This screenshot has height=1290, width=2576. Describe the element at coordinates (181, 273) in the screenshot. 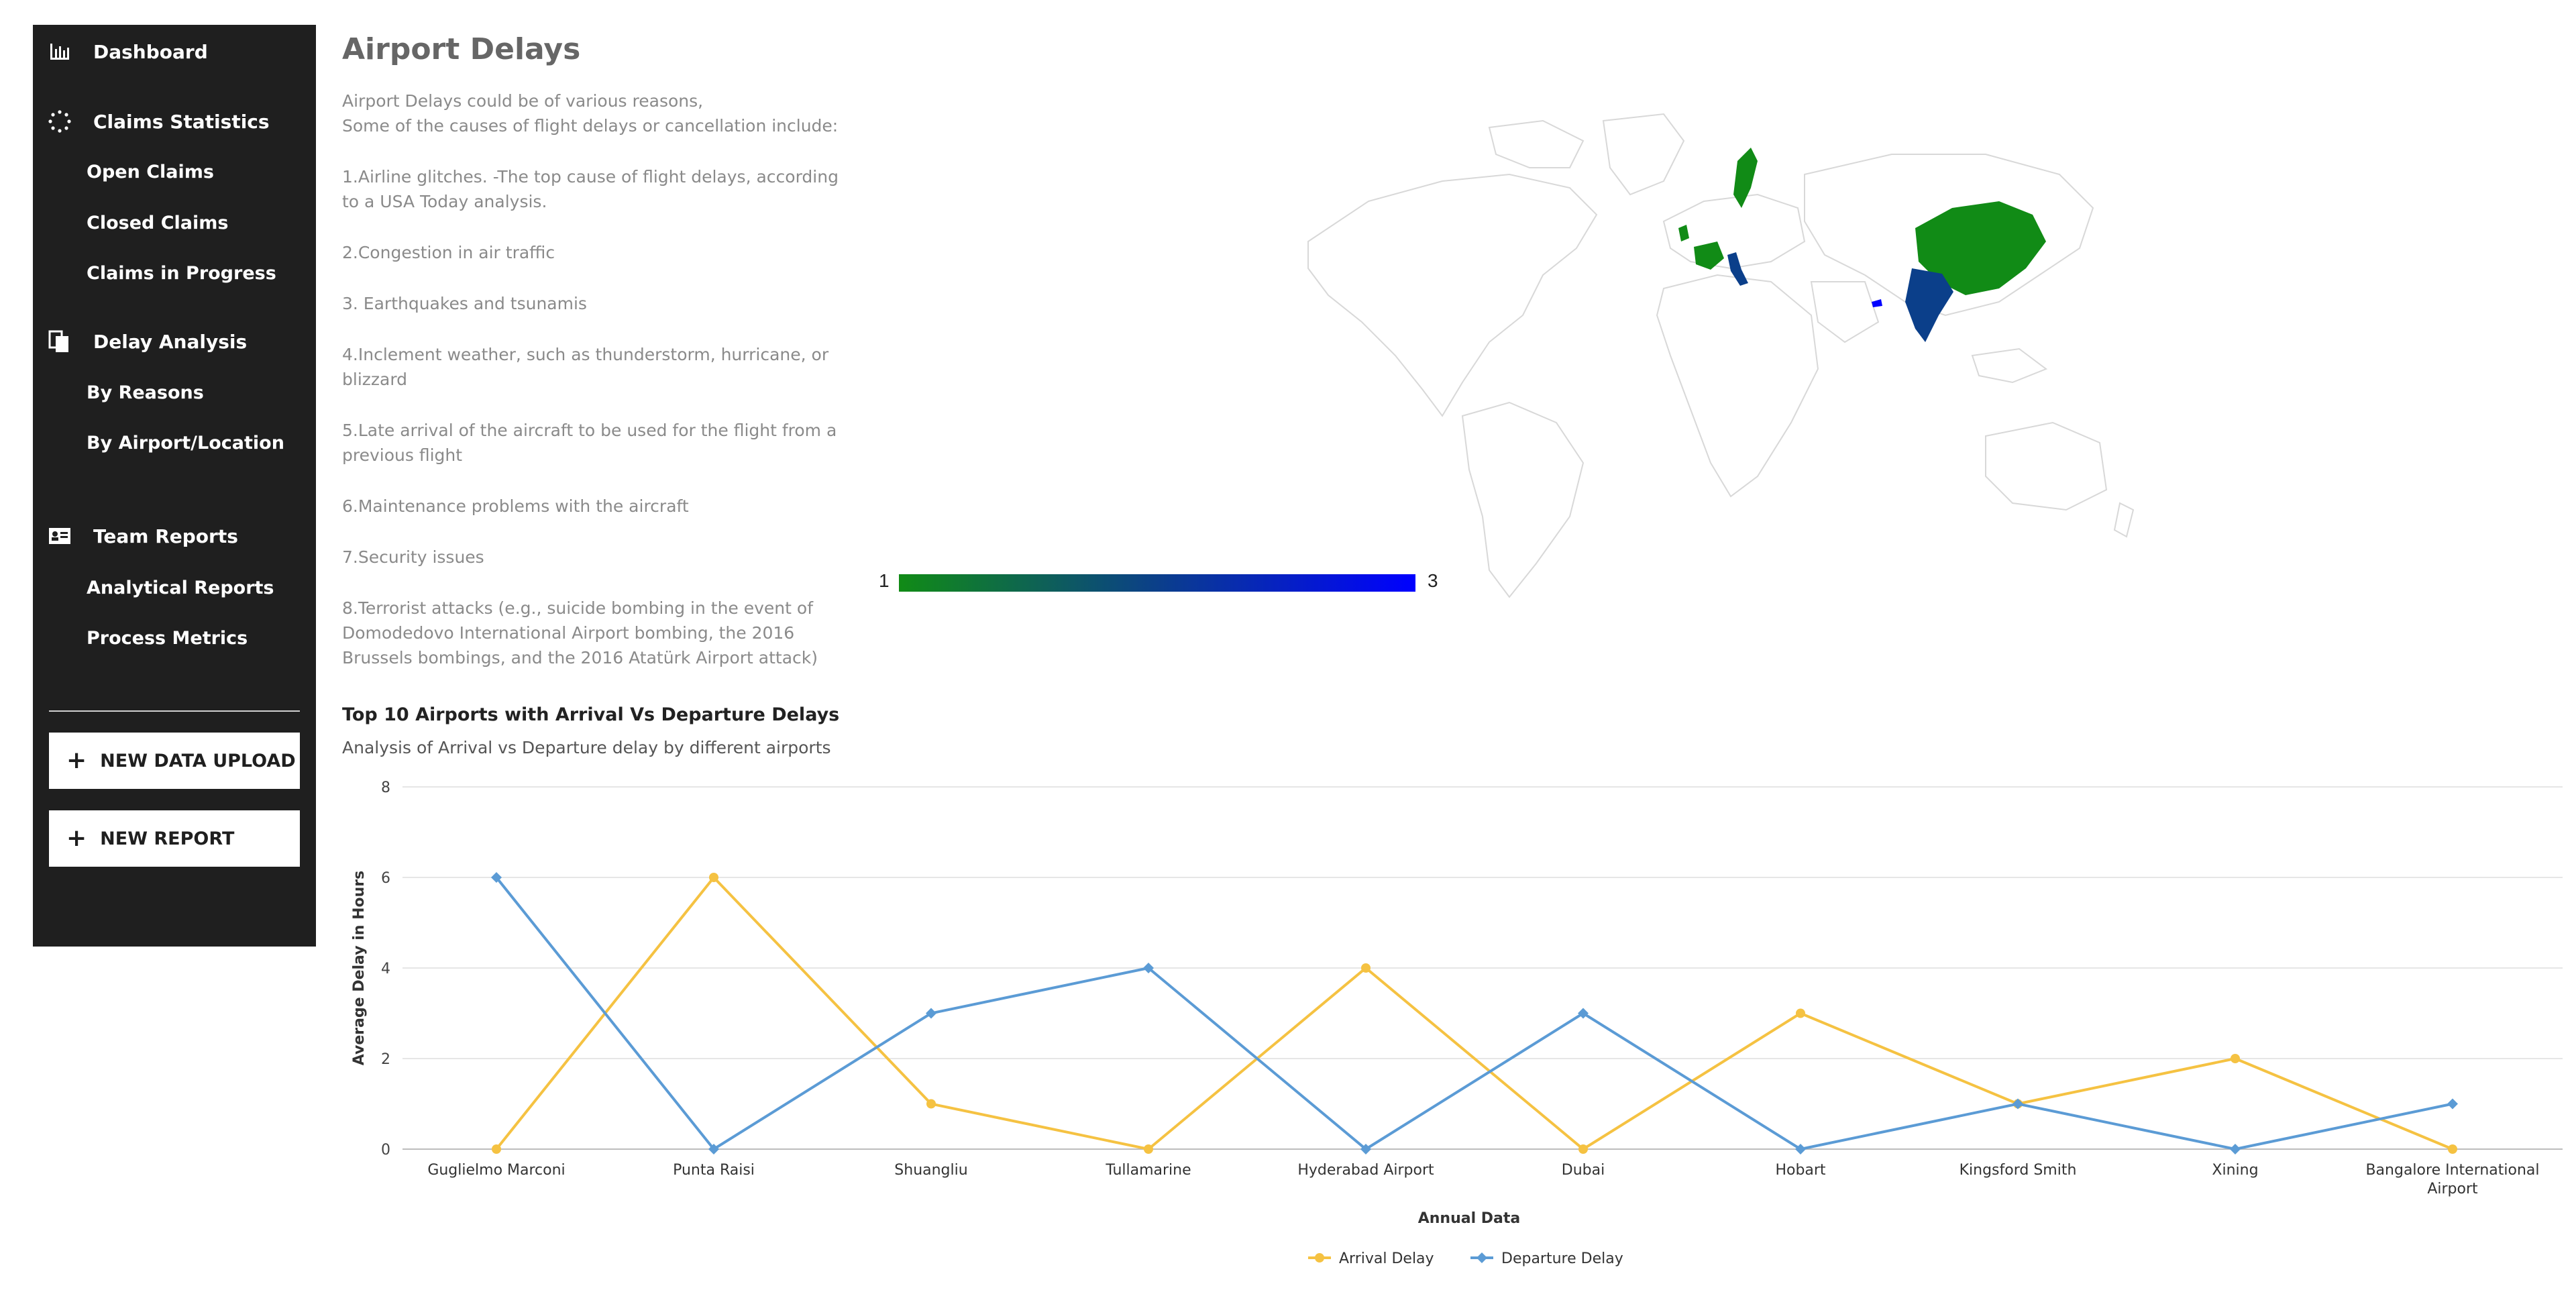

I see `nav-claims-in-progress: Claims in Progress` at that location.